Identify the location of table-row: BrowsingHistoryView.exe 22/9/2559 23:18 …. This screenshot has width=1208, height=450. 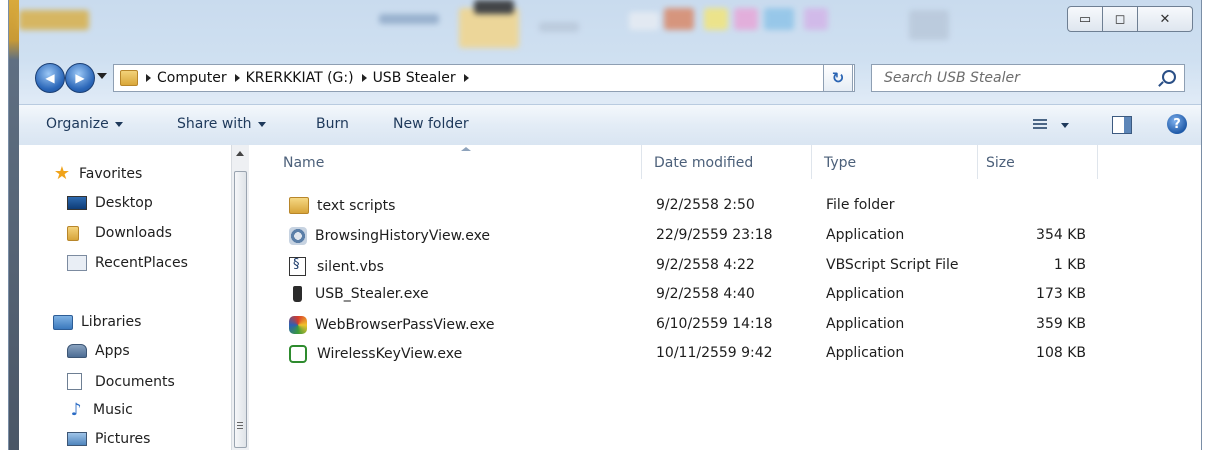
(725, 235).